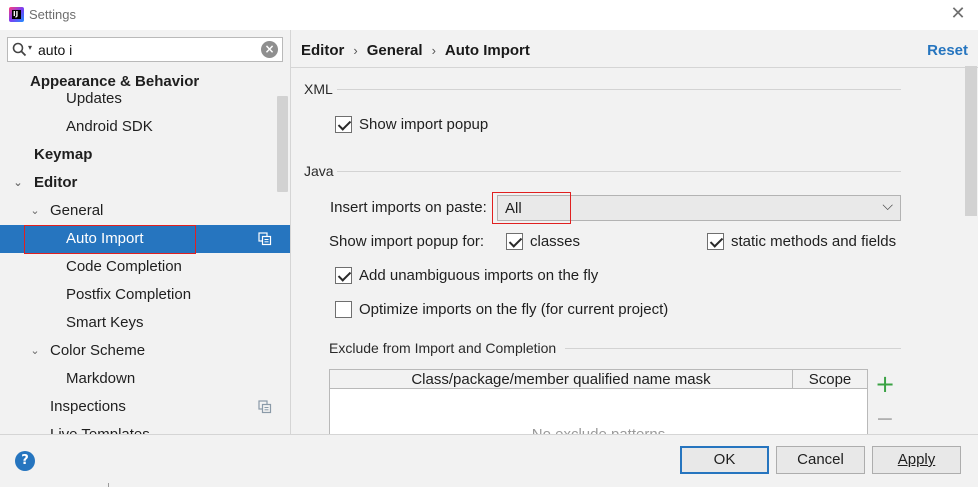  I want to click on tree-item-label: Keymap, so click(63, 154).